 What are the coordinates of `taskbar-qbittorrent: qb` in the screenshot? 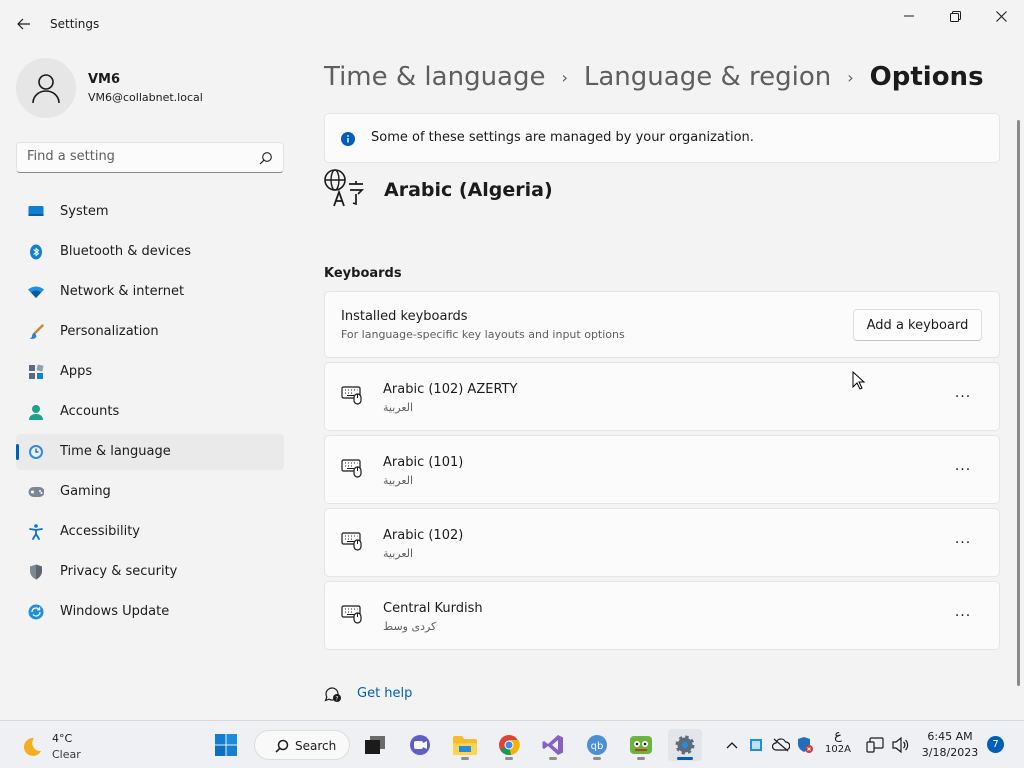 It's located at (597, 745).